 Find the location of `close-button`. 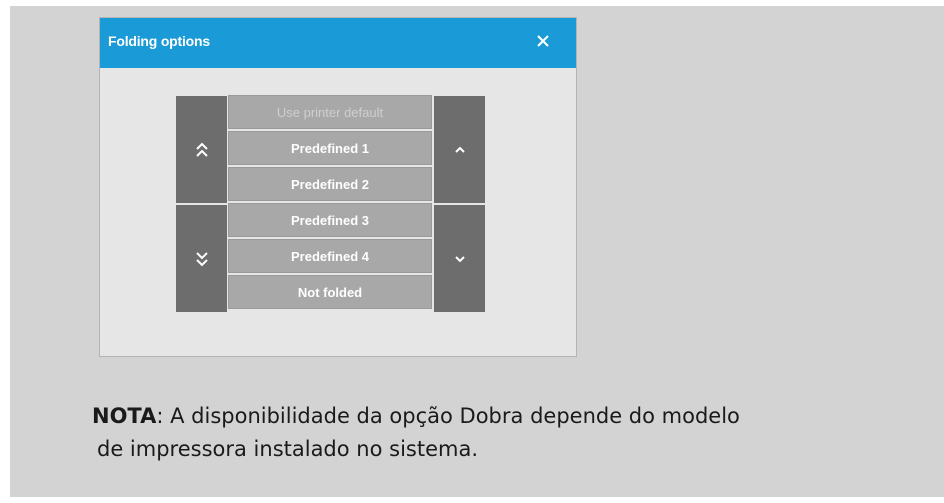

close-button is located at coordinates (543, 41).